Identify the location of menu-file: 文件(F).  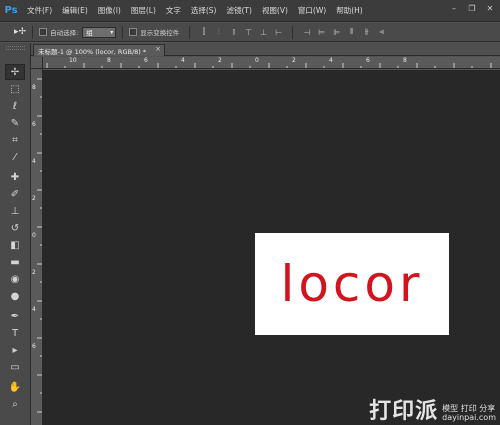
(39, 10).